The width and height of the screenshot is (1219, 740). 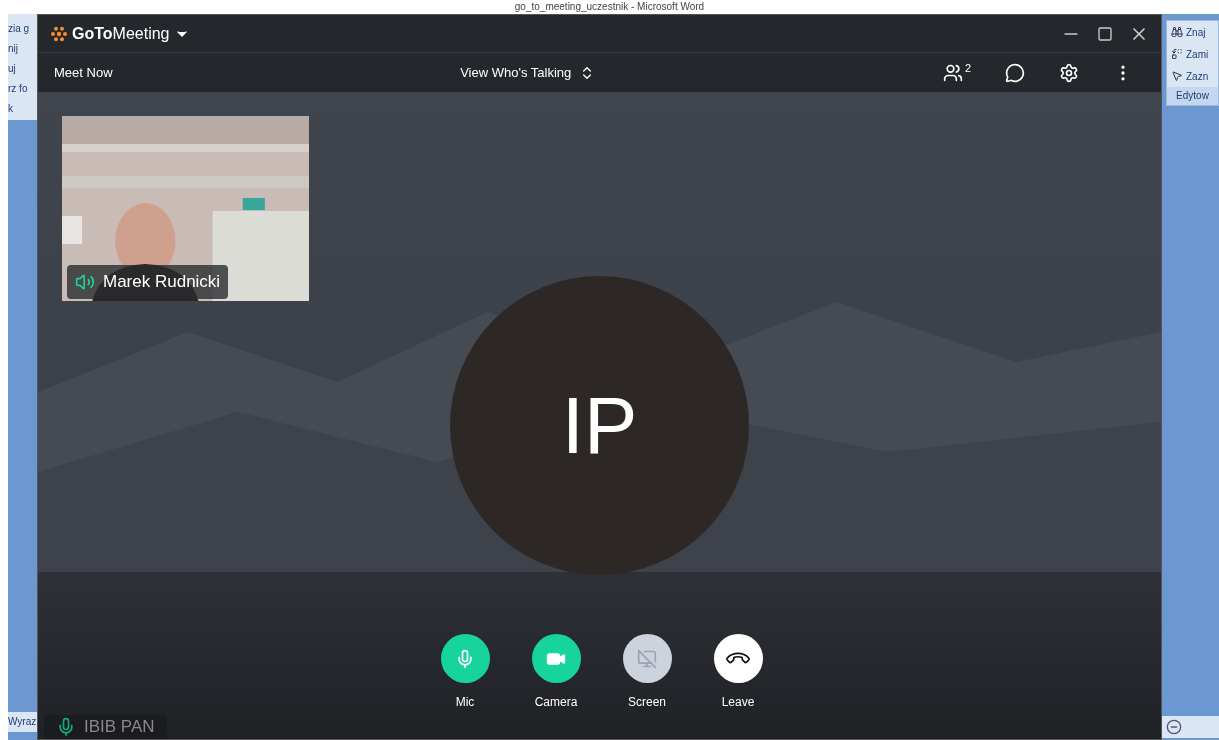 What do you see at coordinates (465, 702) in the screenshot?
I see `control-label: Mic` at bounding box center [465, 702].